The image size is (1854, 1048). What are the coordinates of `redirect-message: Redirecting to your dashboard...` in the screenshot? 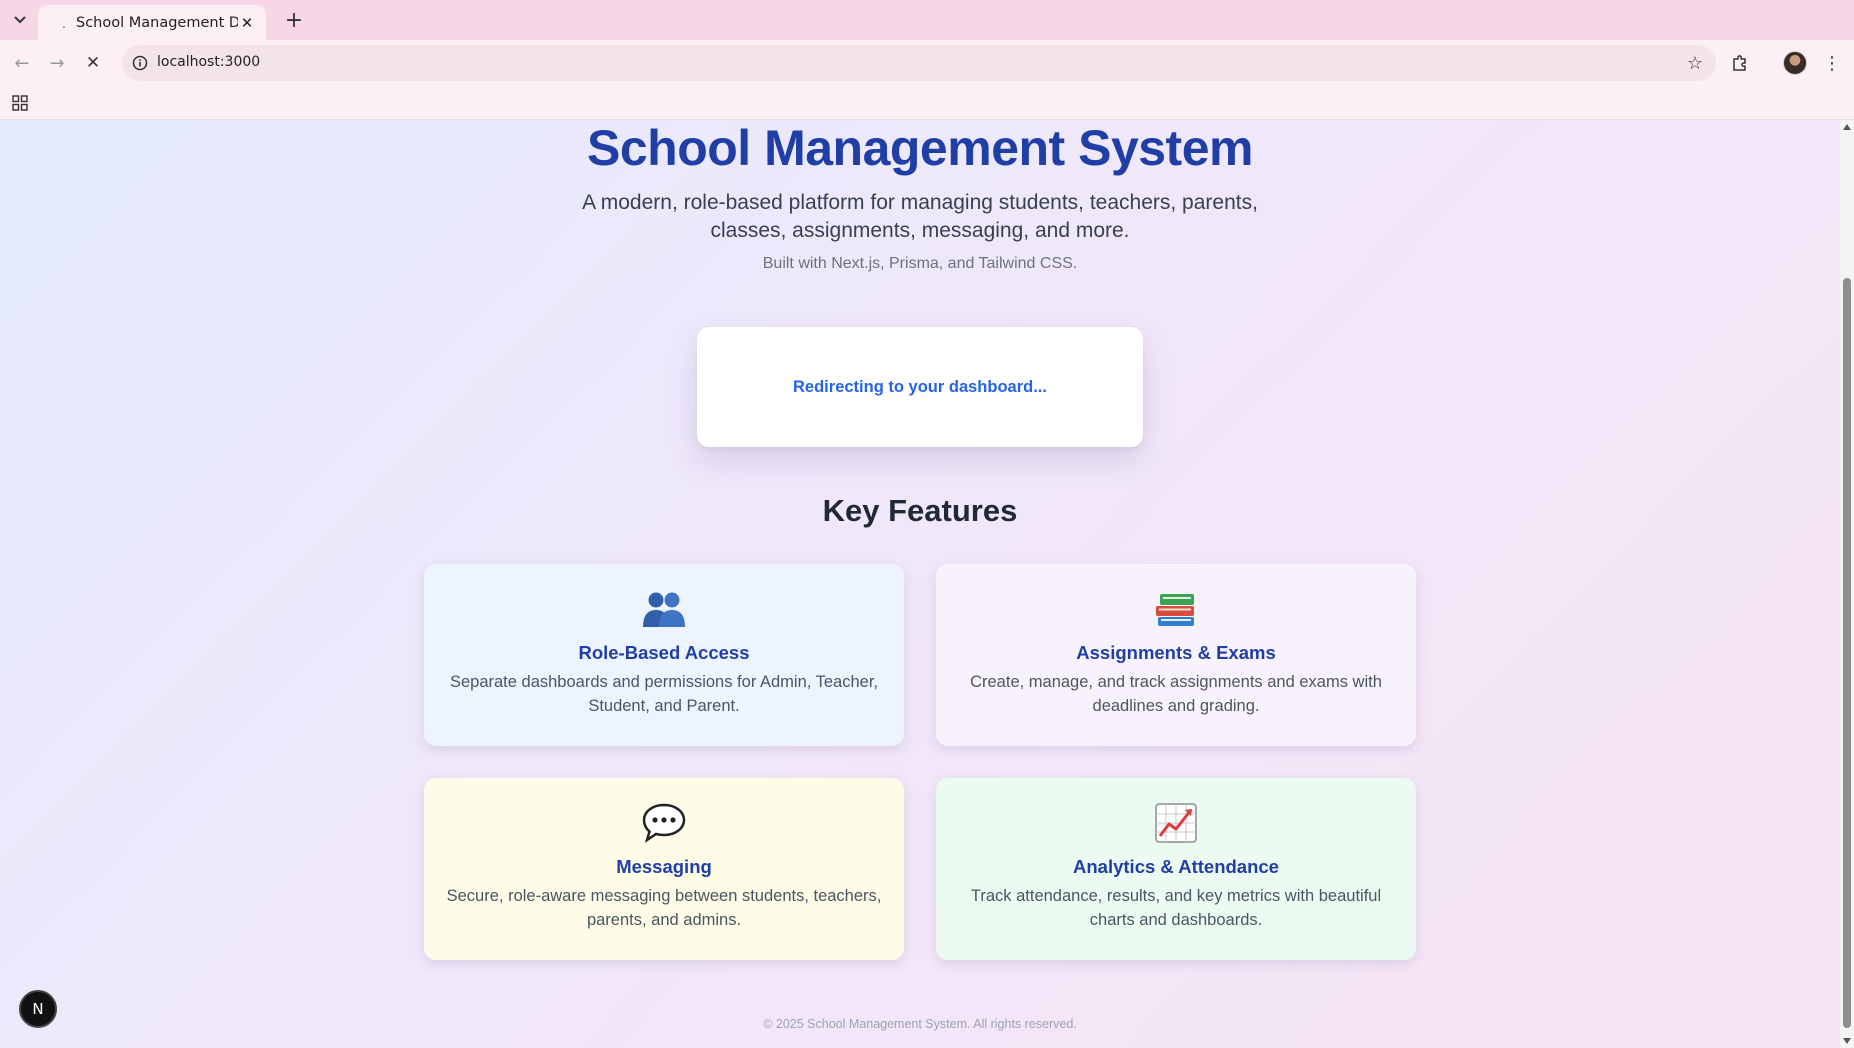 It's located at (920, 386).